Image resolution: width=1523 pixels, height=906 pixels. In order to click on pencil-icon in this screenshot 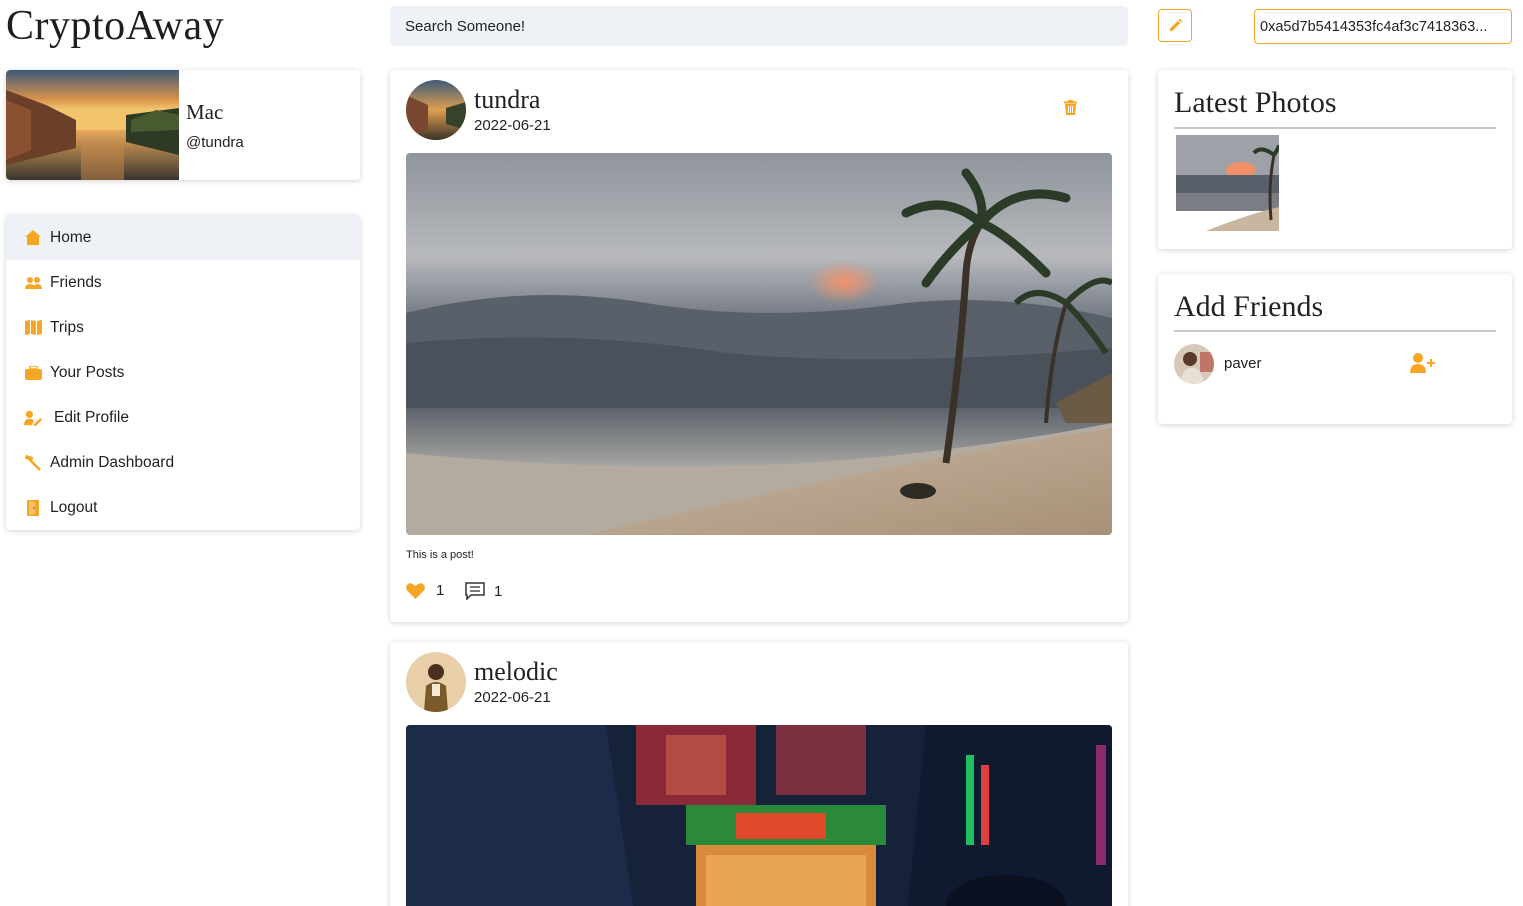, I will do `click(1175, 25)`.